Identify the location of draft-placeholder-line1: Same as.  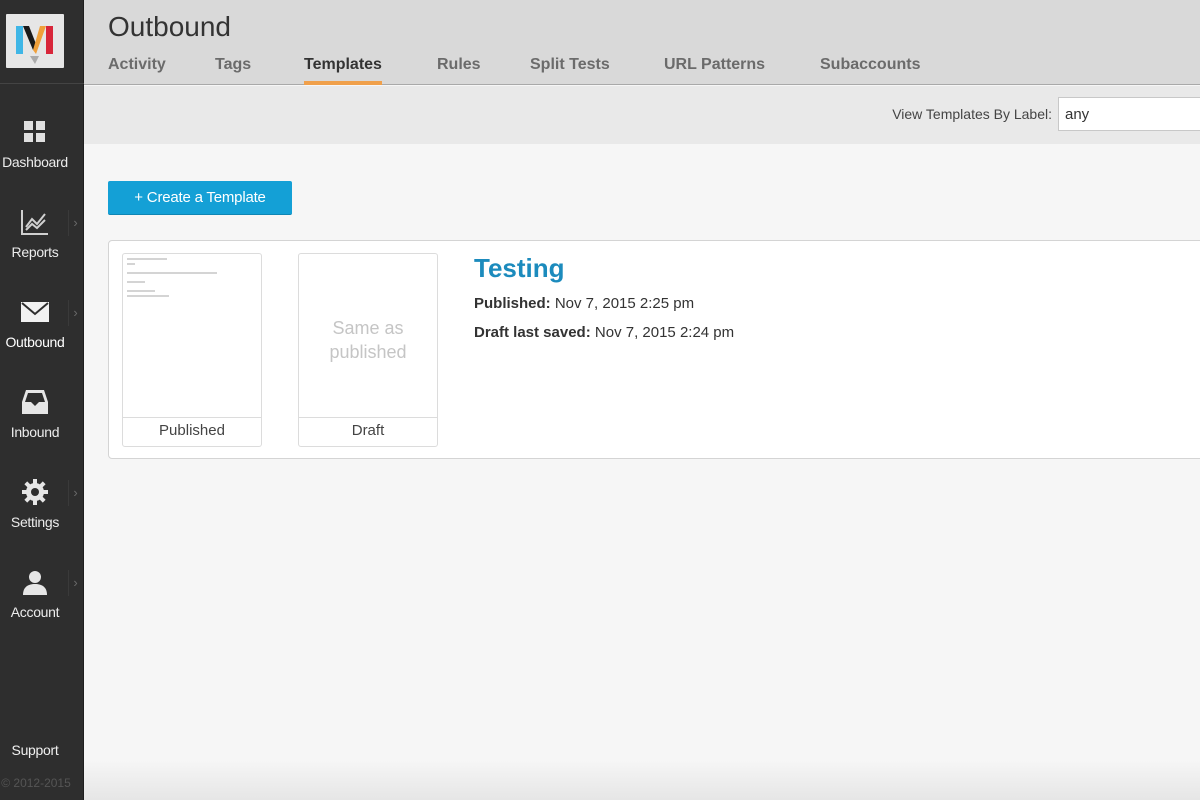
(368, 328).